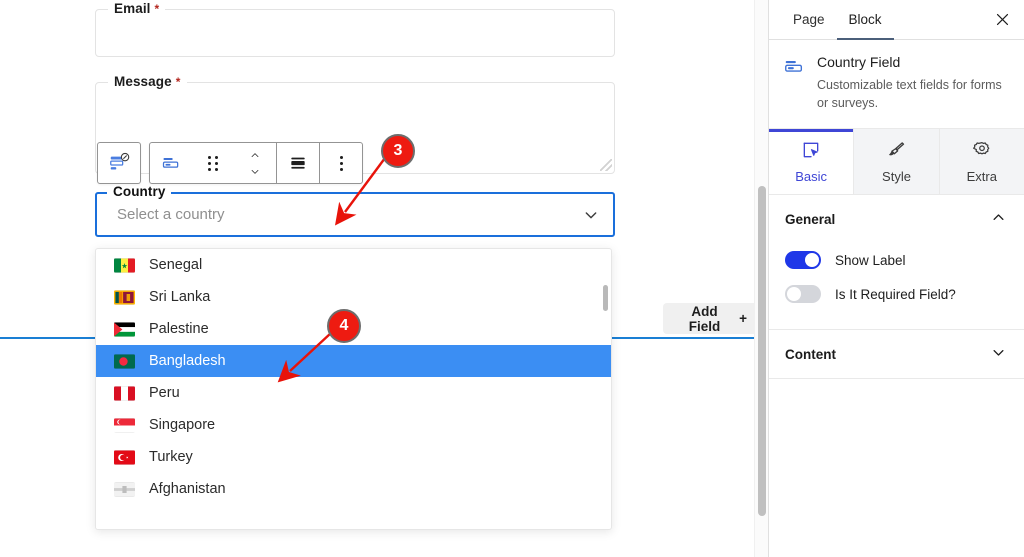  I want to click on section-header-general: General, so click(896, 219).